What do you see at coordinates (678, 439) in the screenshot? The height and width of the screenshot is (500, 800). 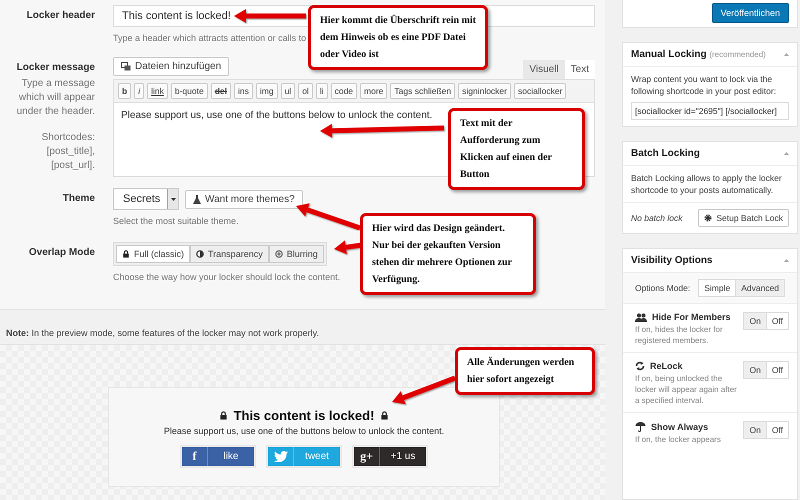 I see `option-description: If on, the locker appears` at bounding box center [678, 439].